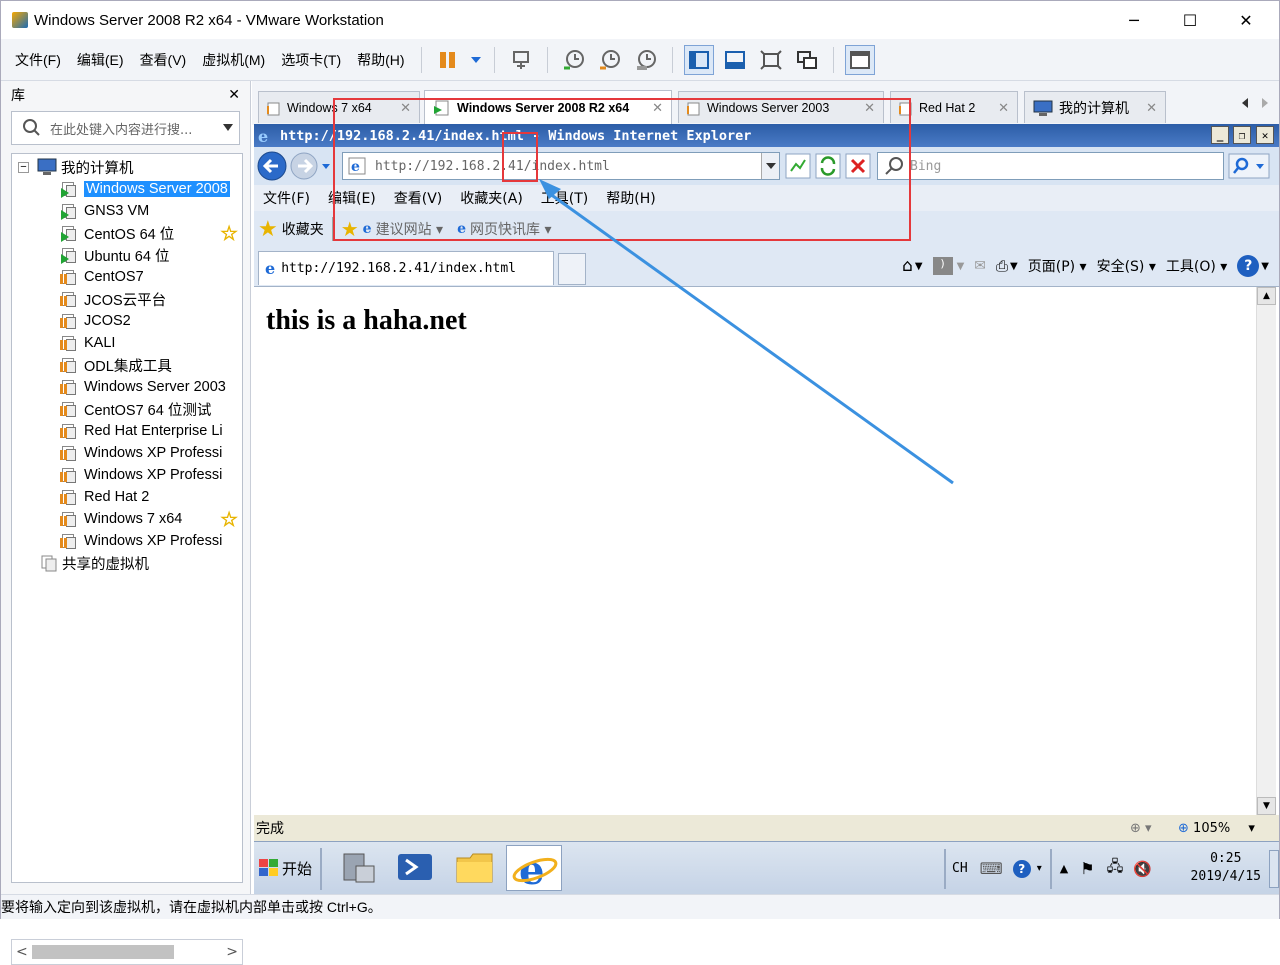 The width and height of the screenshot is (1280, 965). Describe the element at coordinates (151, 321) in the screenshot. I see `library-vm-item: JCOS2` at that location.